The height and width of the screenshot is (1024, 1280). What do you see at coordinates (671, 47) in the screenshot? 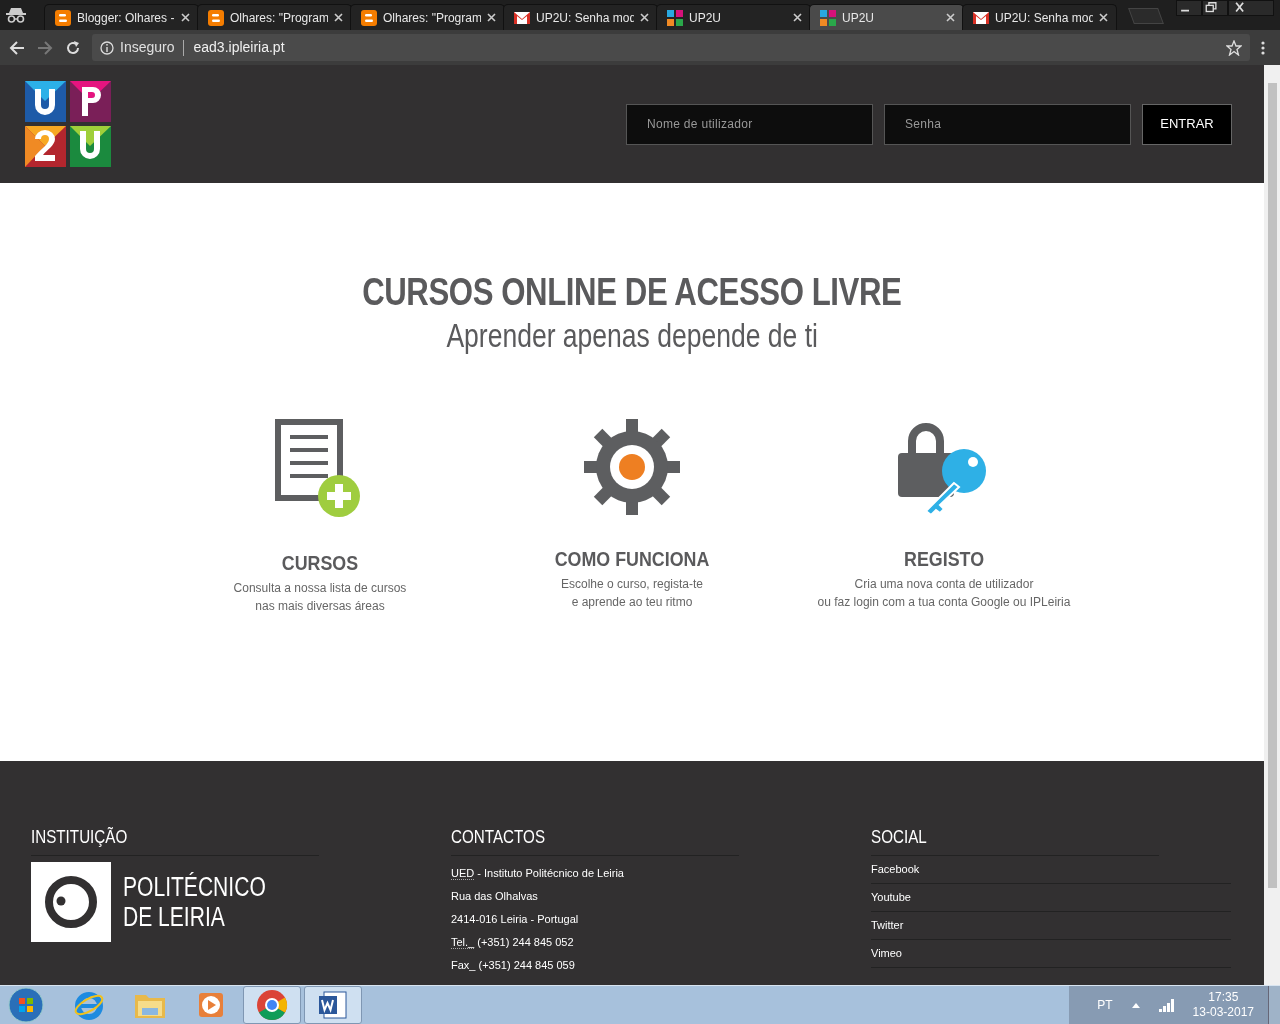
I see `address-bar: Inseguro ead3.ipleiria.pt` at bounding box center [671, 47].